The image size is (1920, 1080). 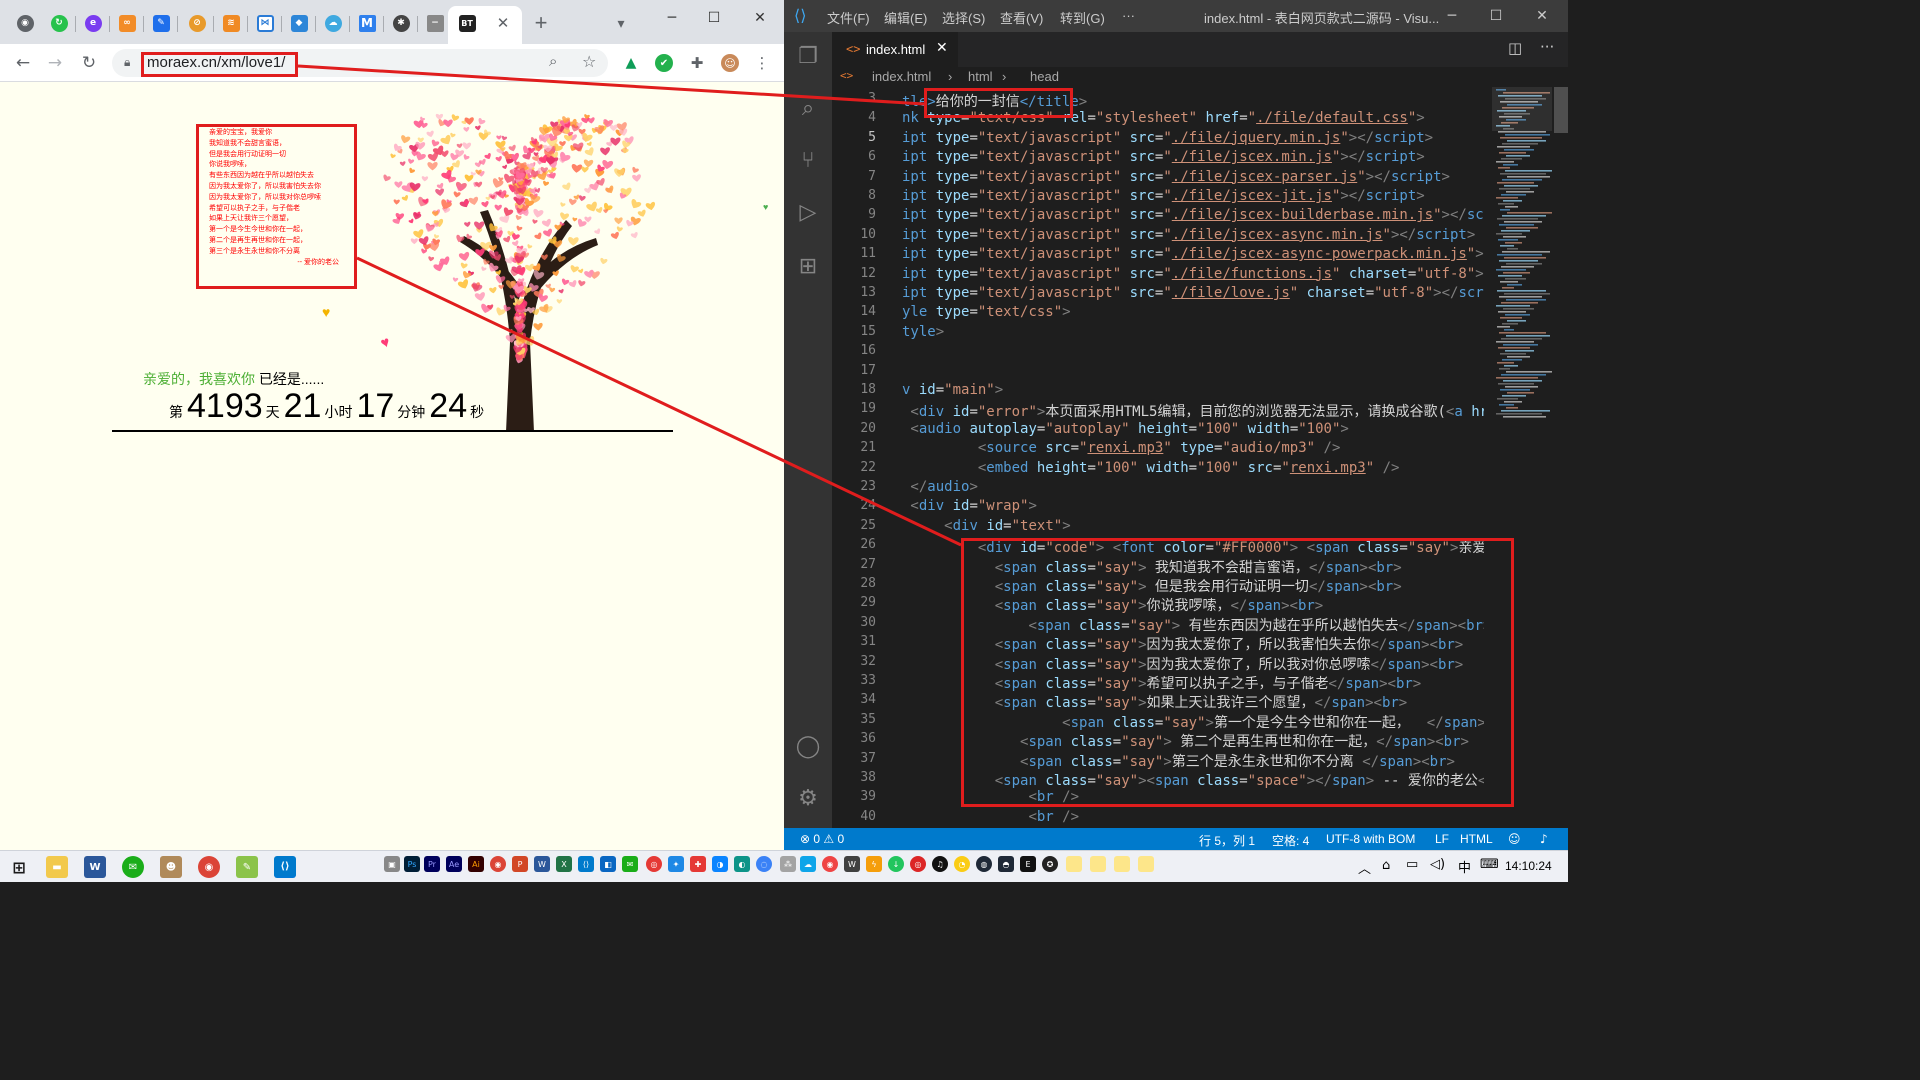 I want to click on chat-icon: ◔, so click(x=962, y=864).